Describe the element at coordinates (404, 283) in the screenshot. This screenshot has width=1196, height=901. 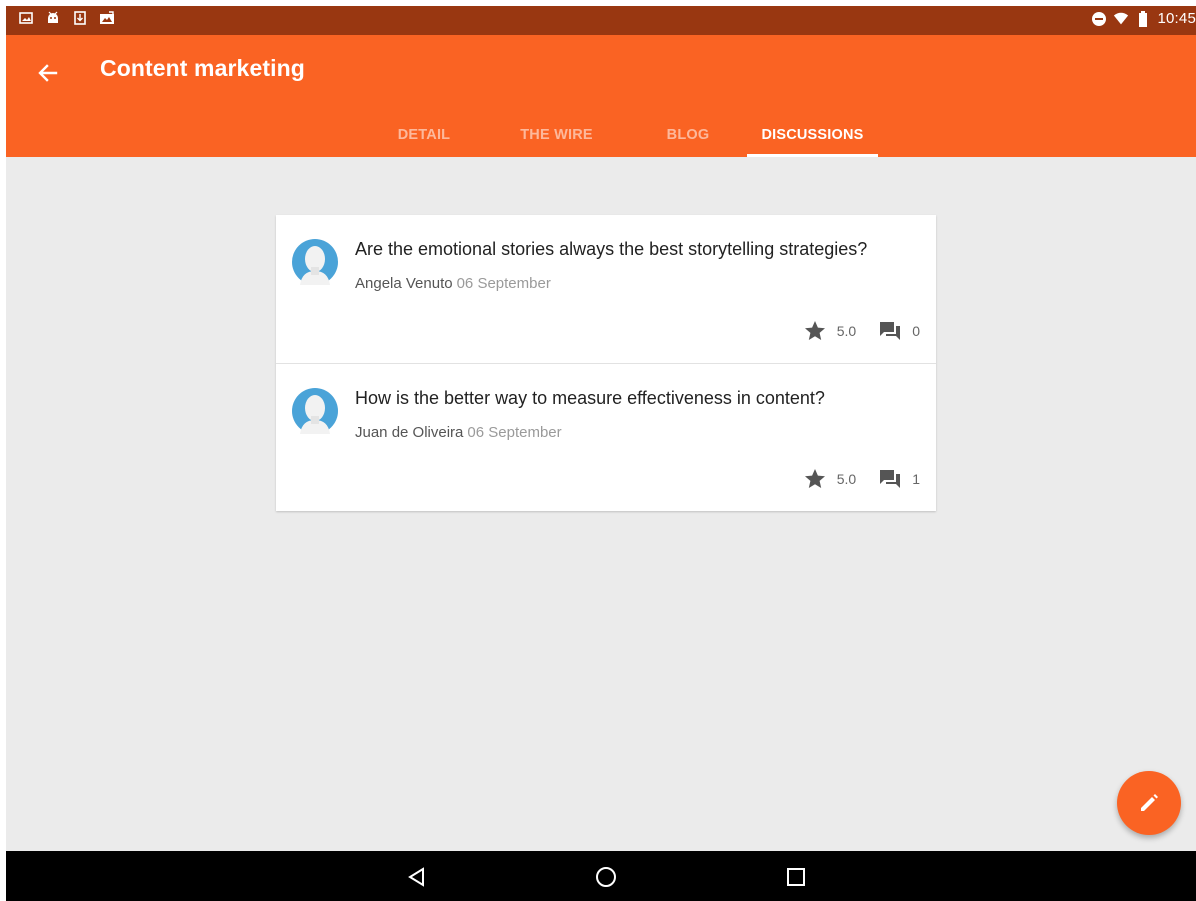
I see `discussion-author: Angela Venuto` at that location.